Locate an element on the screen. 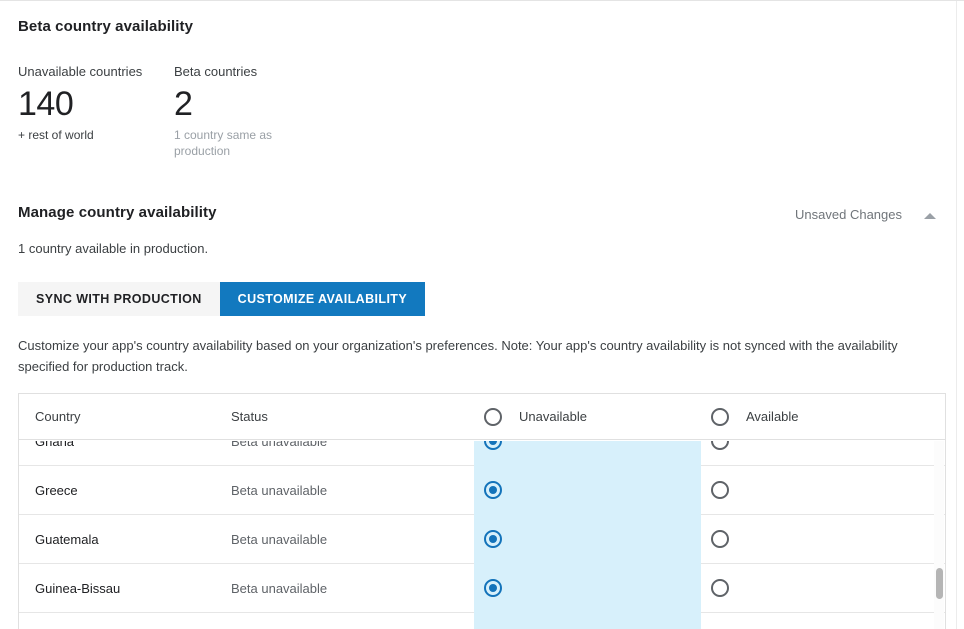  column-header-unavailable: Unavailable is located at coordinates (571, 416).